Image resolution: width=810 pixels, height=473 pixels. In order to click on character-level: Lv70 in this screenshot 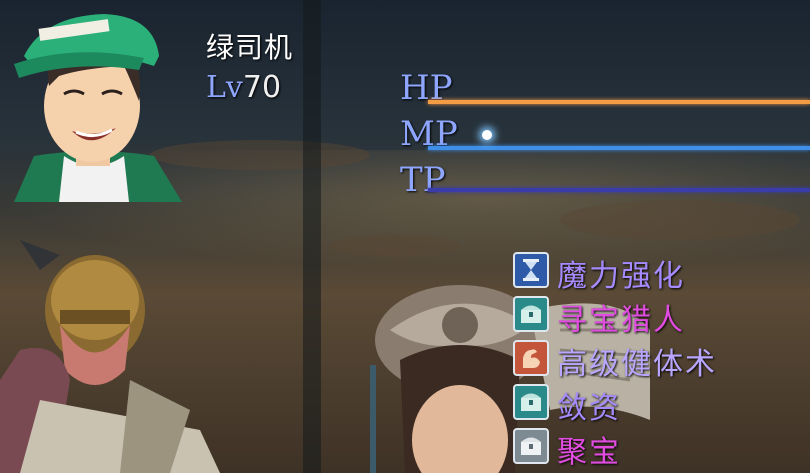, I will do `click(243, 87)`.